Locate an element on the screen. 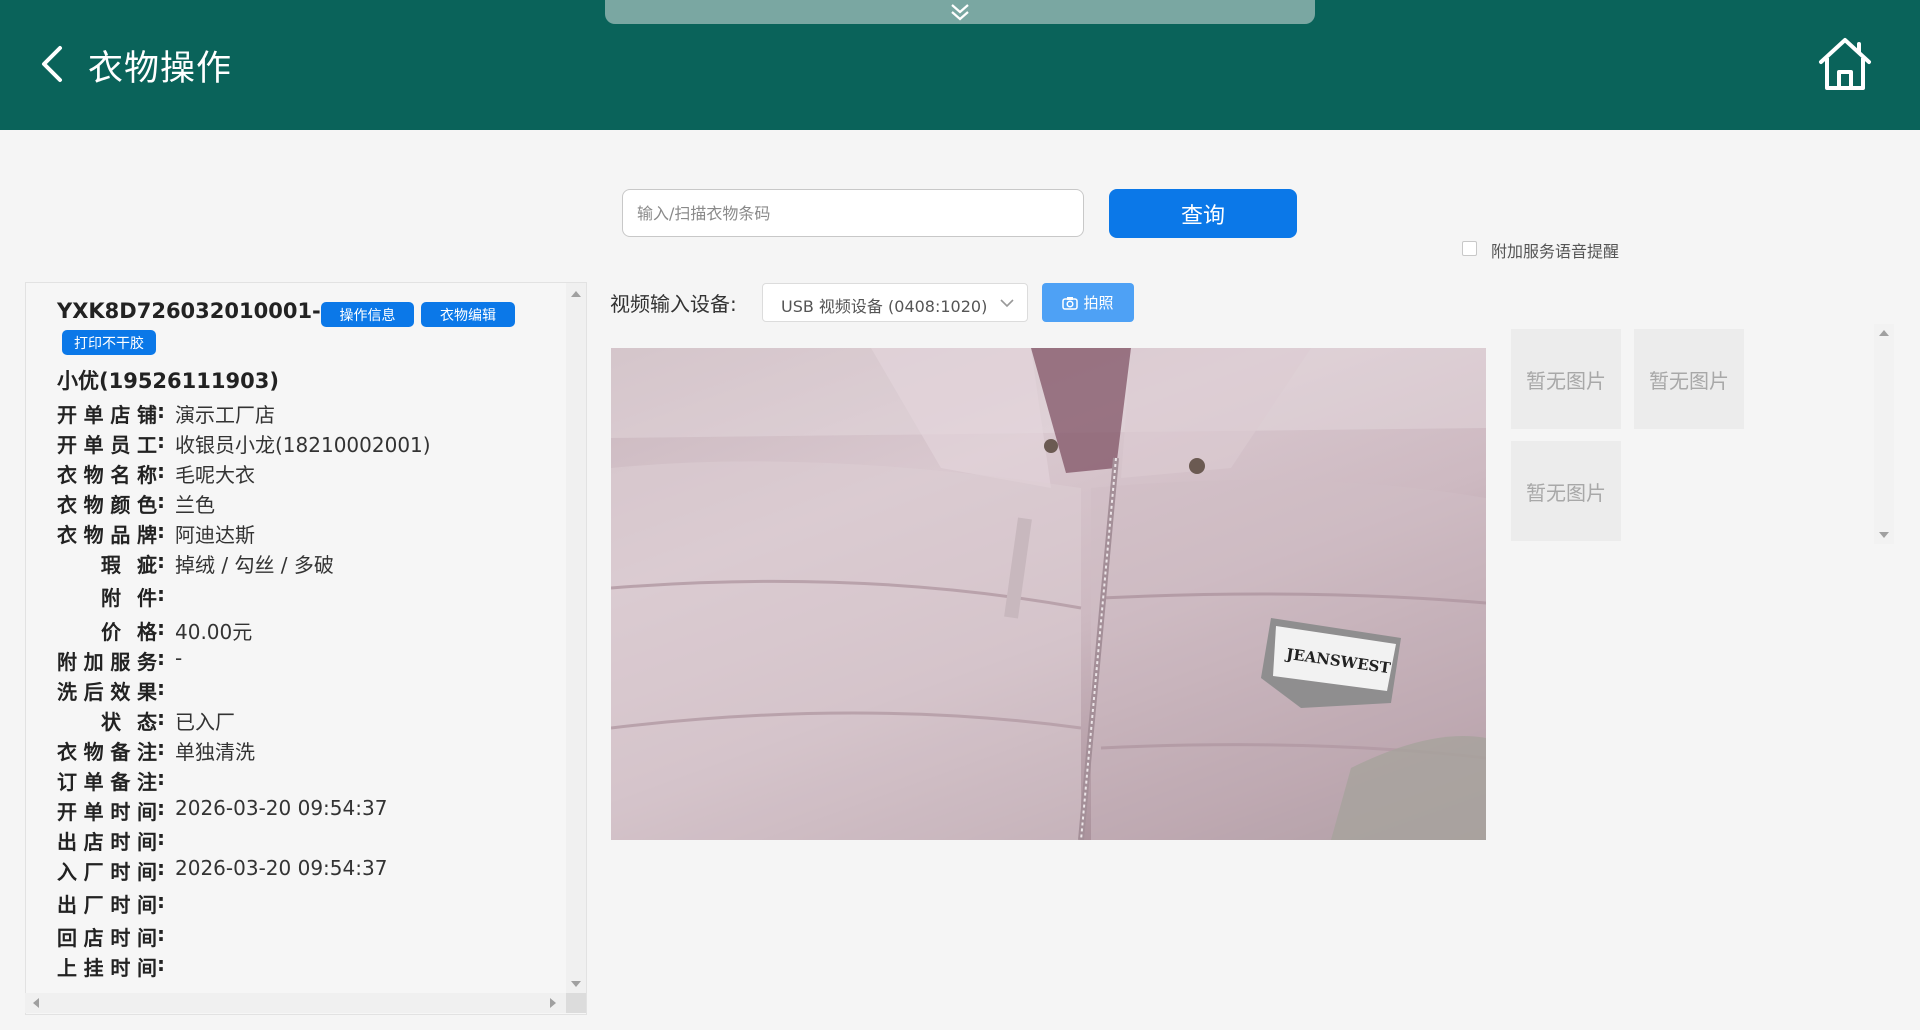 This screenshot has height=1030, width=1920. field-row-return-store-time: 回店时间: is located at coordinates (111, 936).